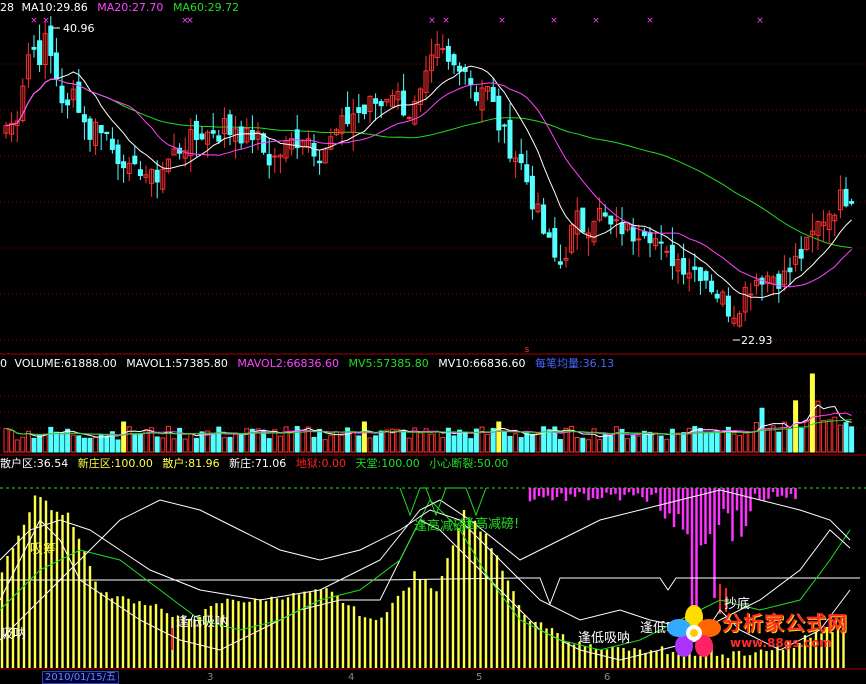 Image resolution: width=866 pixels, height=684 pixels. I want to click on watermark-url: www.88gs.com, so click(781, 643).